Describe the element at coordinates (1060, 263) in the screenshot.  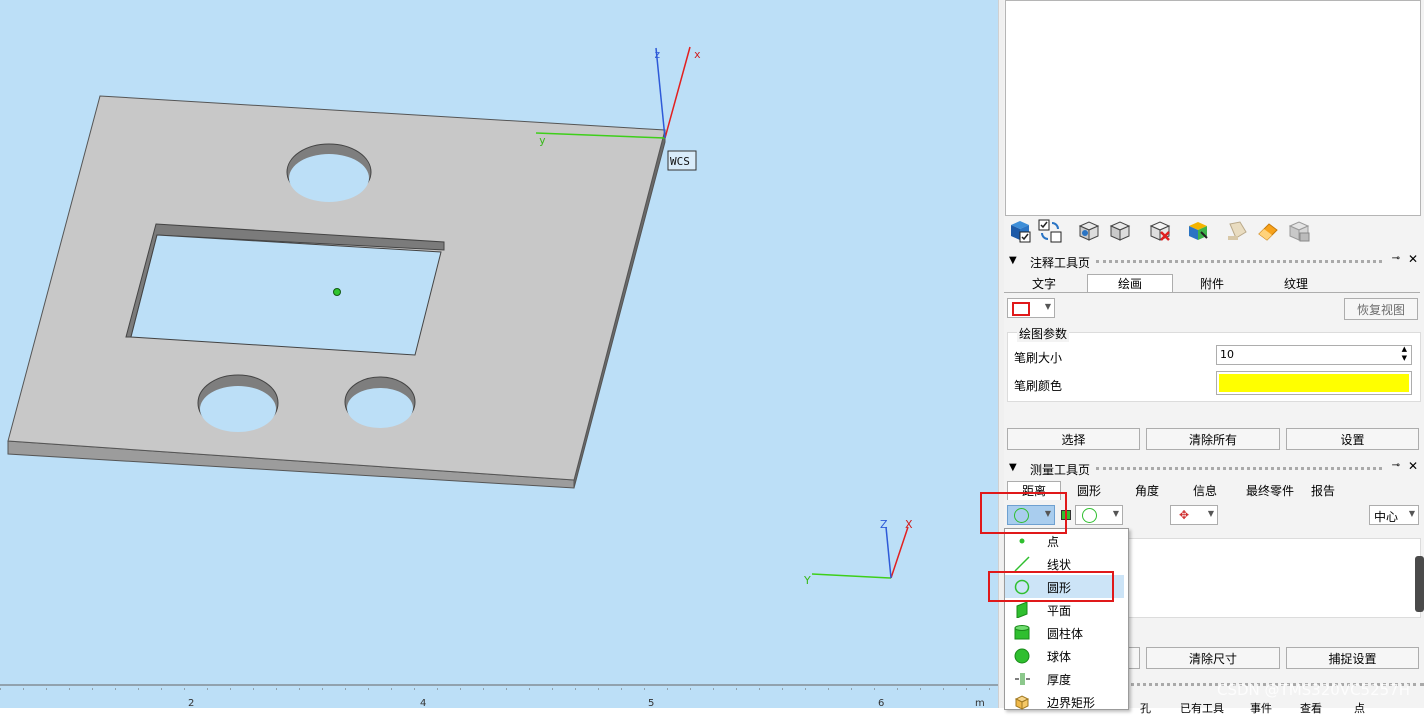
I see `annotation-panel-title: 注释工具页` at that location.